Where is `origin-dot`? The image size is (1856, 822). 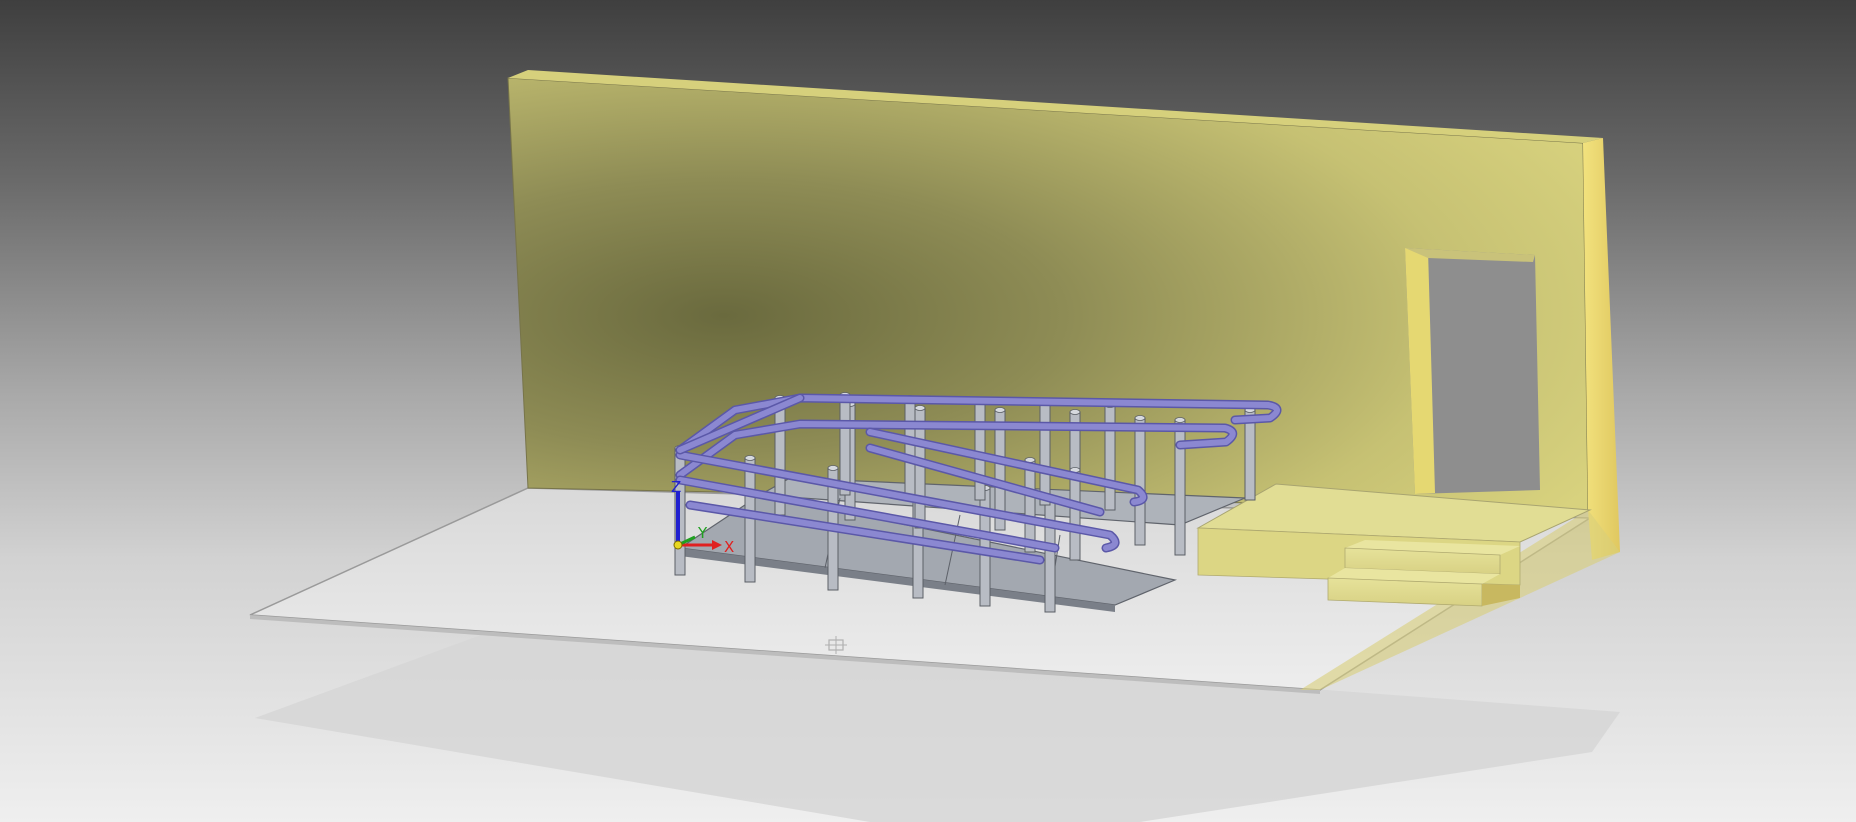 origin-dot is located at coordinates (678, 545).